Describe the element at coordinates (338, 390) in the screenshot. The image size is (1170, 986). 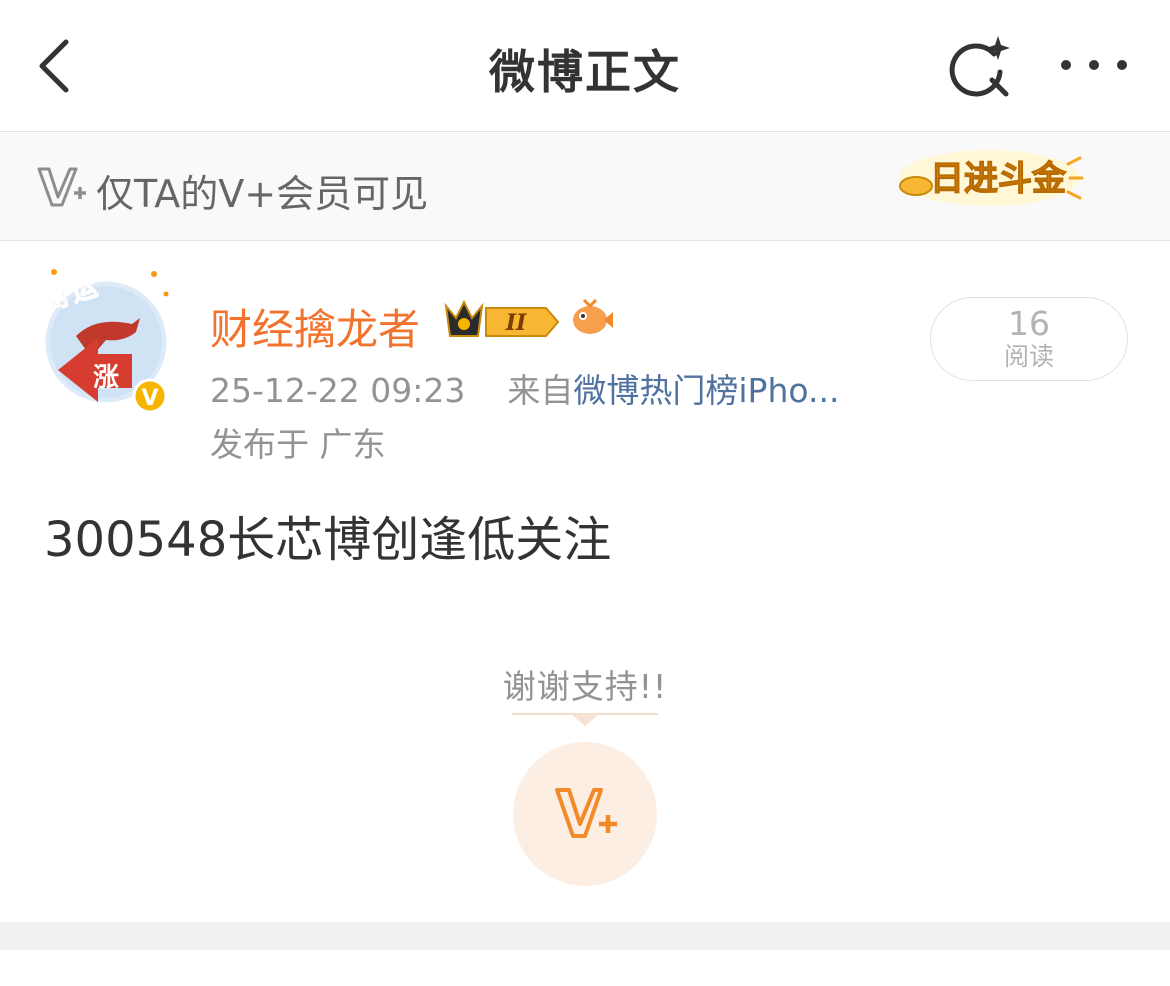
I see `post-time: 25-12-22 09:23` at that location.